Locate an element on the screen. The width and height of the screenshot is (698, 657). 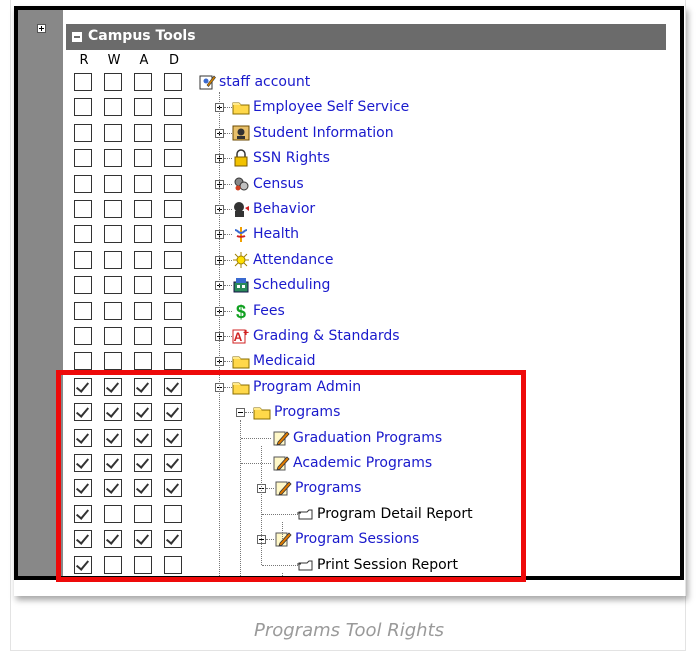
tree-row: A + Grading & Standards is located at coordinates (338, 336).